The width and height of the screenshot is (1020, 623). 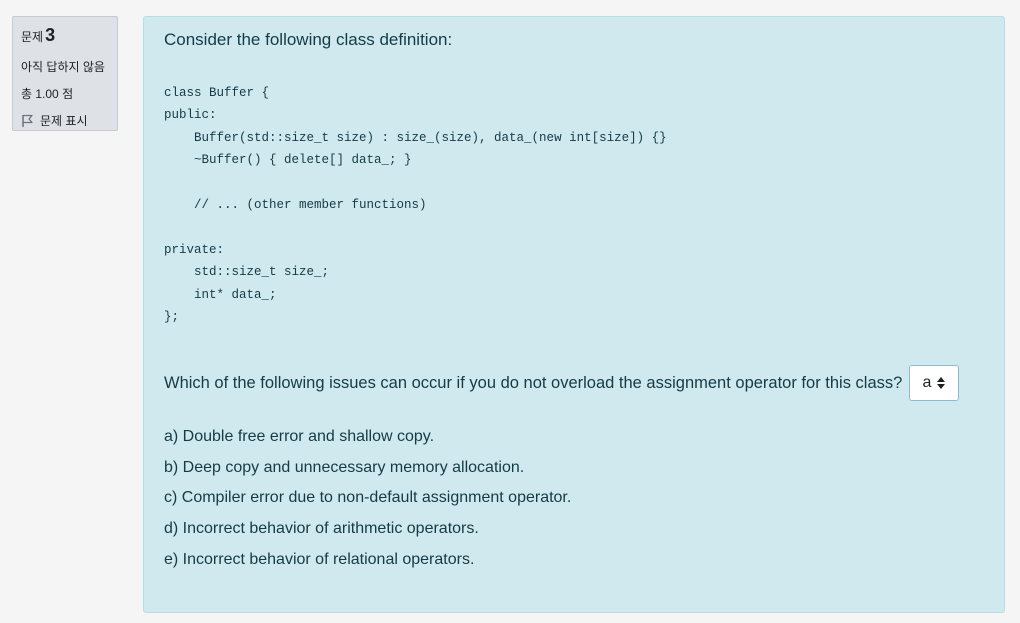 I want to click on flag-question-label: 문제 표시, so click(x=64, y=121).